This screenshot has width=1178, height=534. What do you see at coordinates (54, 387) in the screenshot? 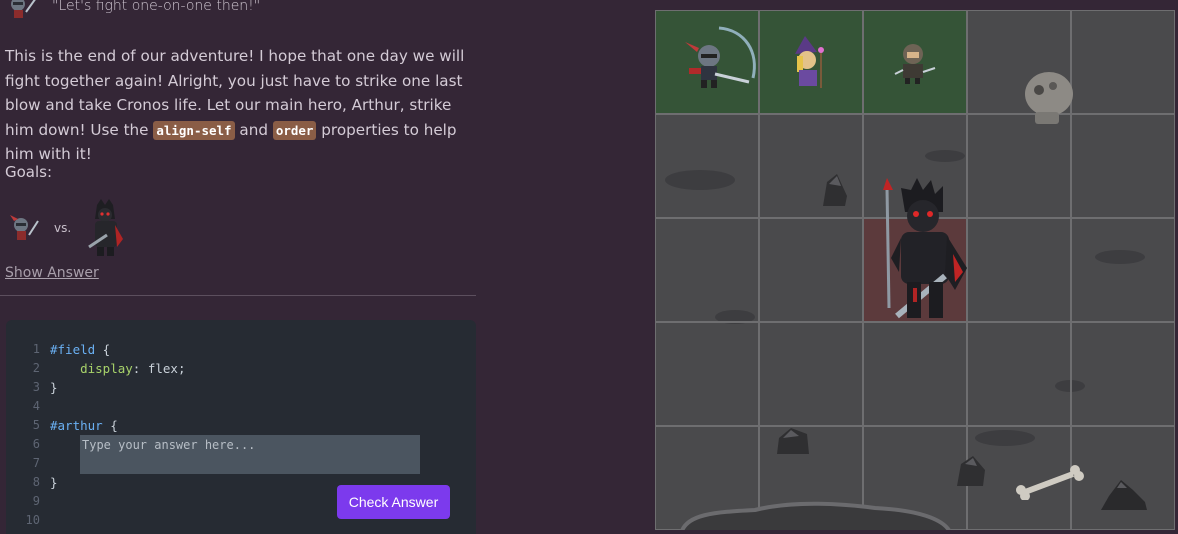
I see `code-line-3: }` at bounding box center [54, 387].